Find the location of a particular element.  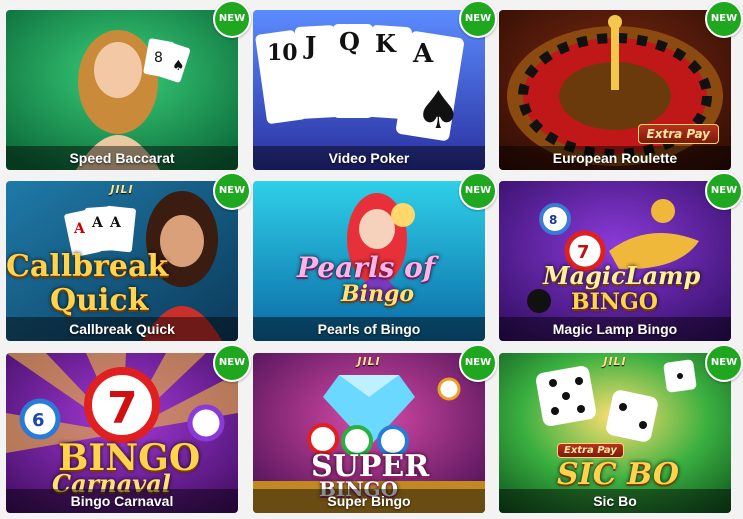

game-title: Magic Lamp Bingo is located at coordinates (615, 329).